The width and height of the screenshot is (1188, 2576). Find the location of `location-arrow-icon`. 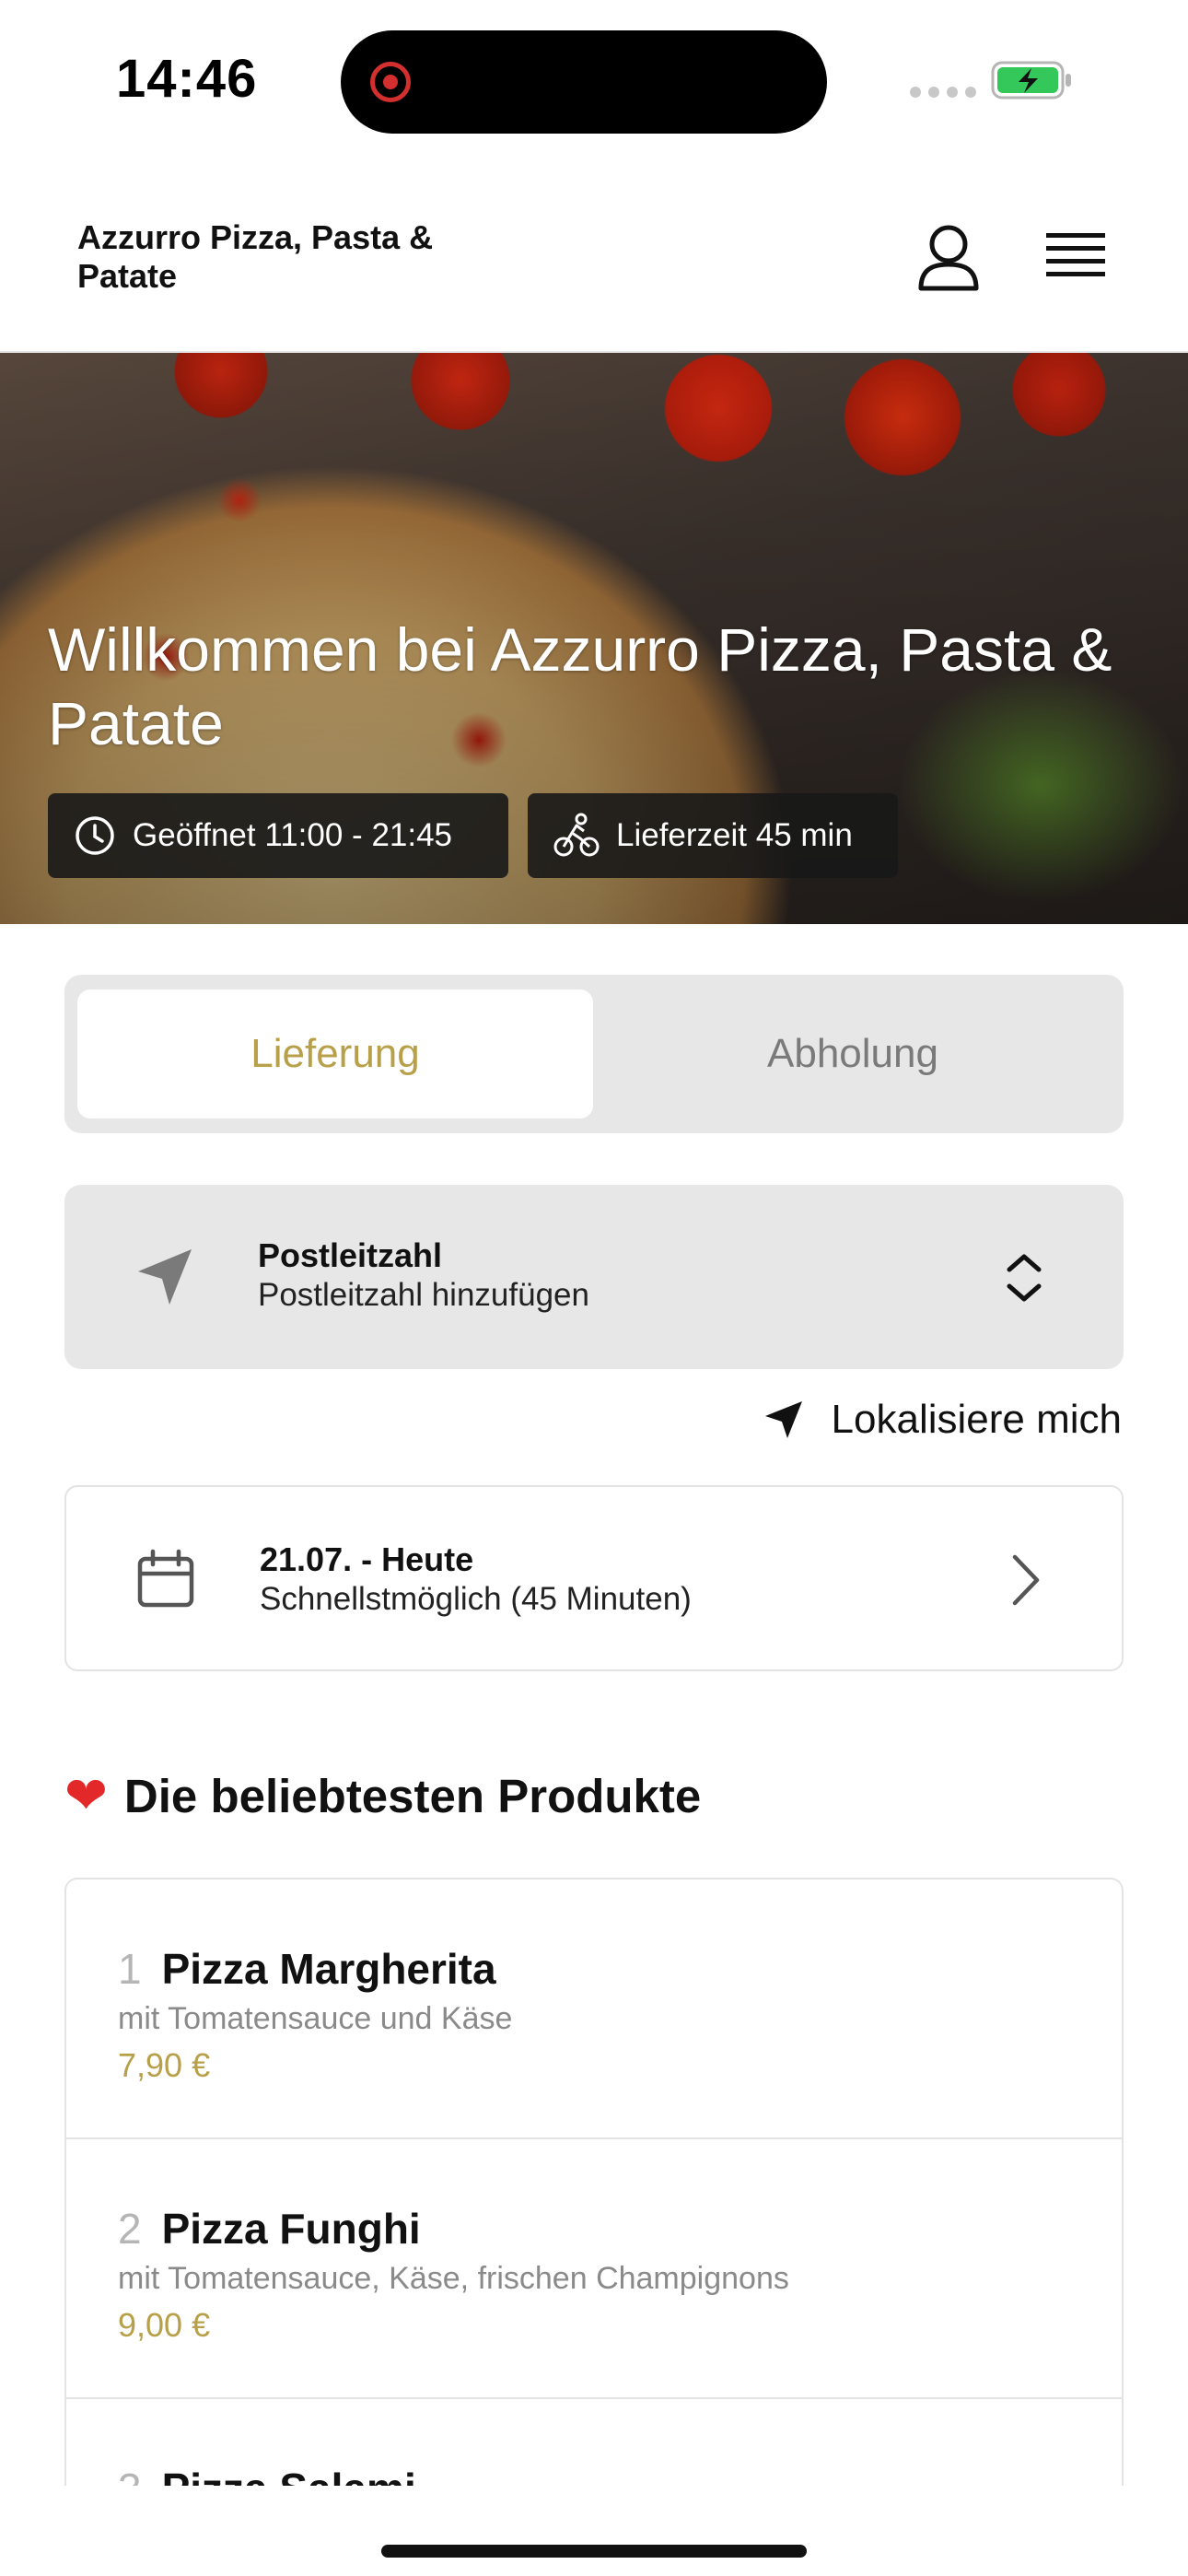

location-arrow-icon is located at coordinates (165, 1277).